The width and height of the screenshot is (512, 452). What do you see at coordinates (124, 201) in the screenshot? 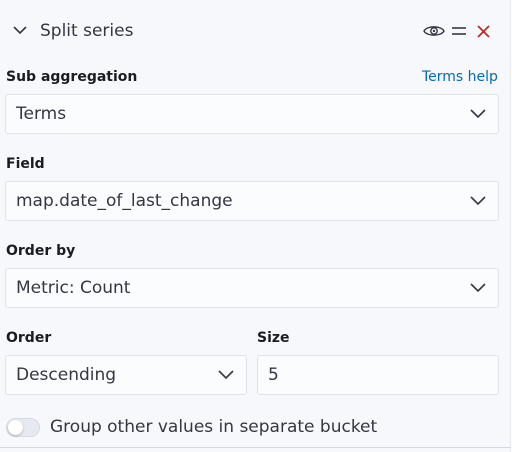
I see `field-value: map.date_of_last_change` at bounding box center [124, 201].